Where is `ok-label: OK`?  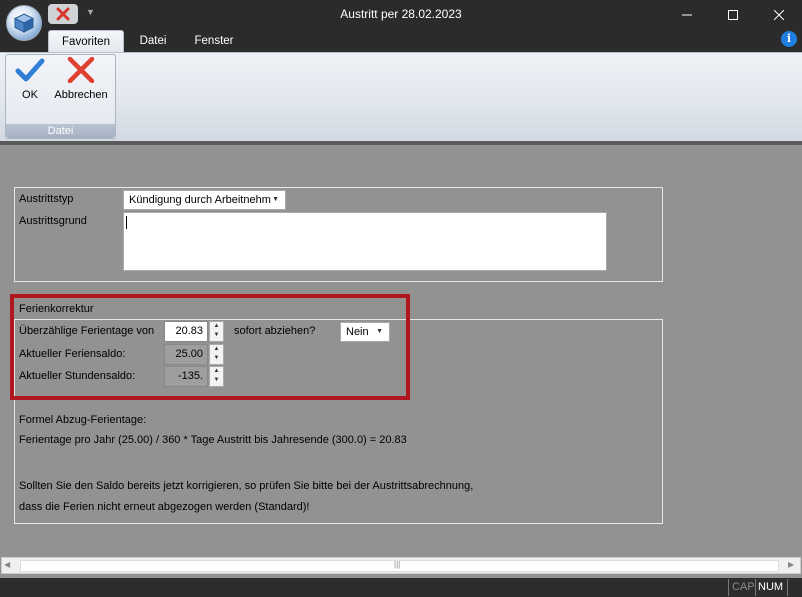
ok-label: OK is located at coordinates (30, 95).